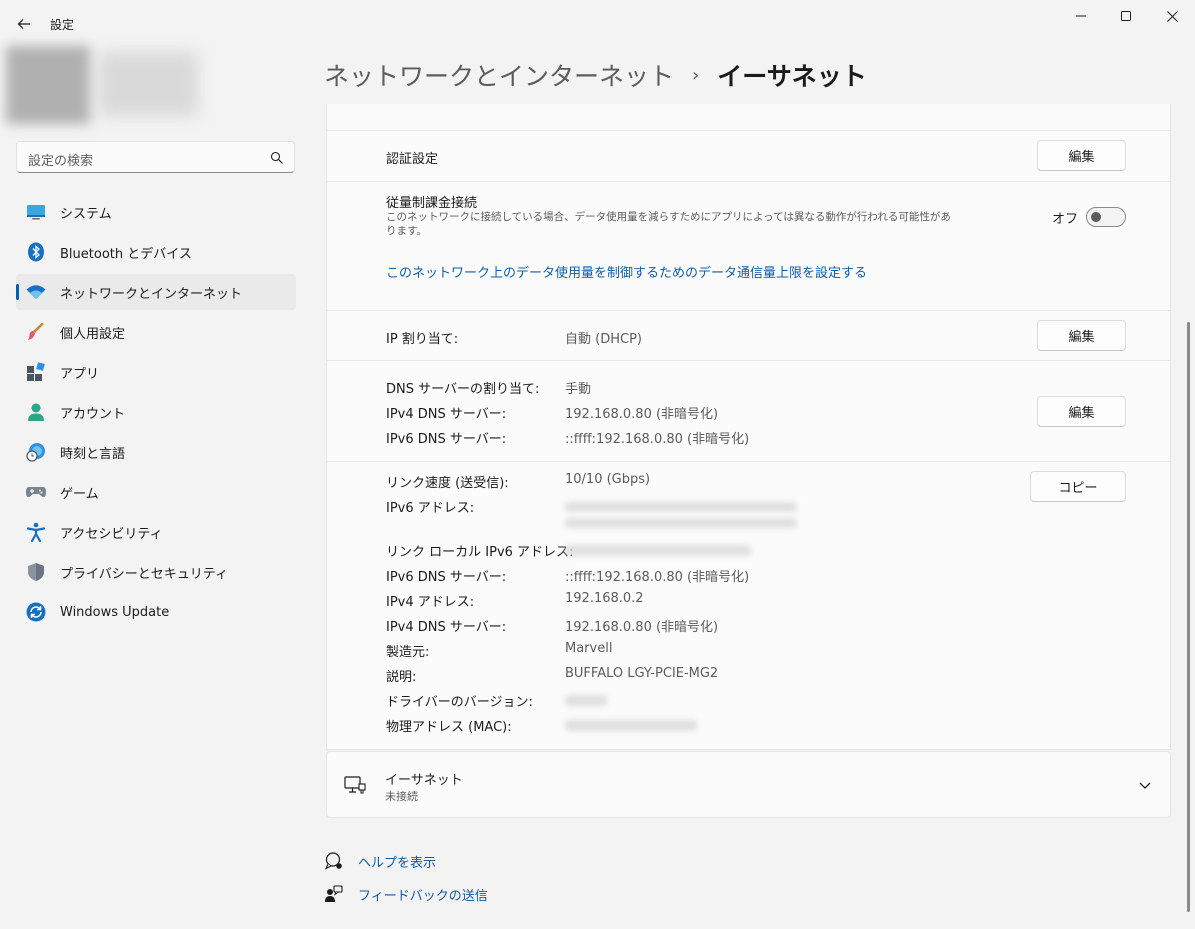 The width and height of the screenshot is (1195, 929). What do you see at coordinates (1065, 219) in the screenshot?
I see `metered-state-label: オフ` at bounding box center [1065, 219].